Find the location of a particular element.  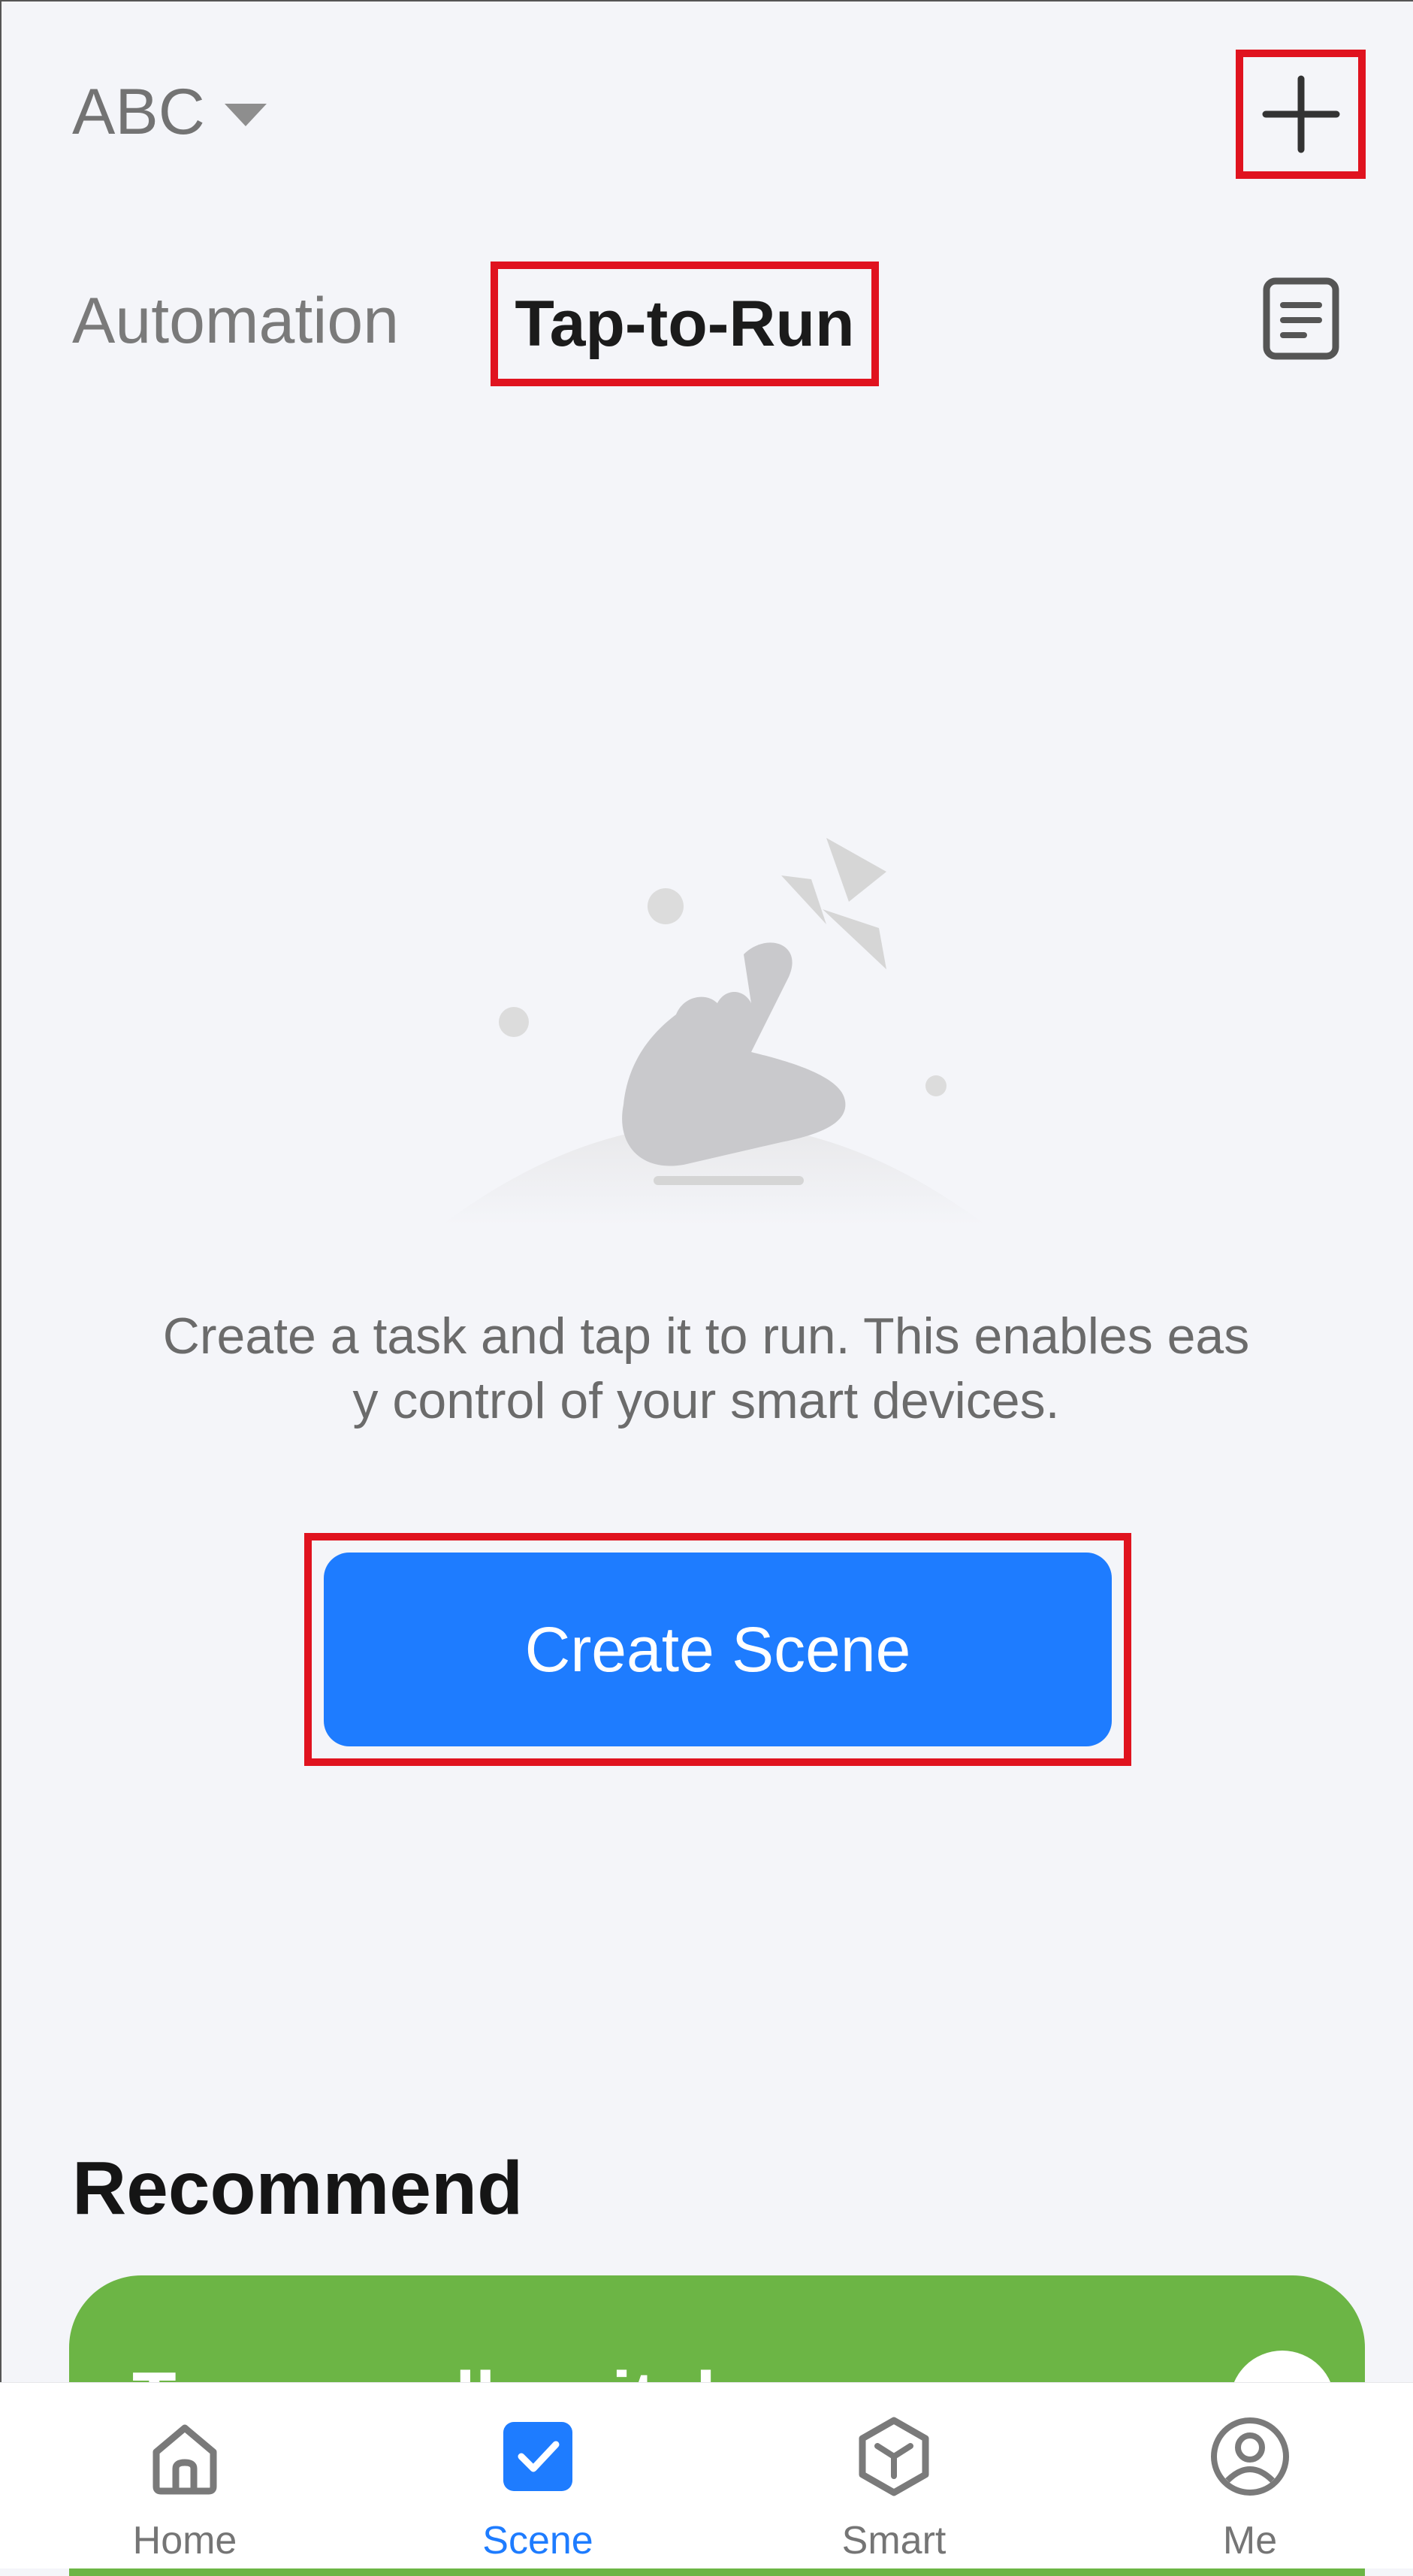

profile-icon is located at coordinates (1250, 2456).